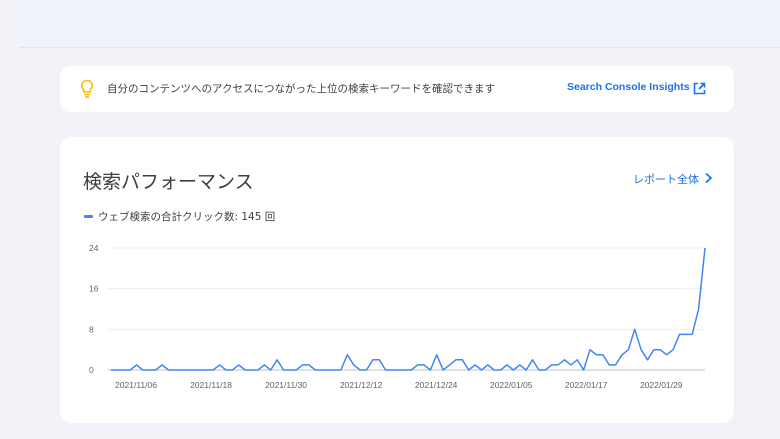 This screenshot has width=780, height=439. What do you see at coordinates (400, 24) in the screenshot?
I see `top-band` at bounding box center [400, 24].